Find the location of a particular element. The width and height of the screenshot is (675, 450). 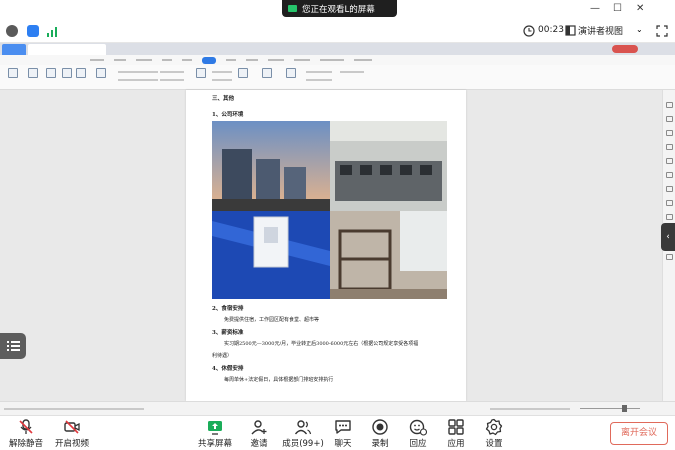

dormitory-photo is located at coordinates (388, 255).